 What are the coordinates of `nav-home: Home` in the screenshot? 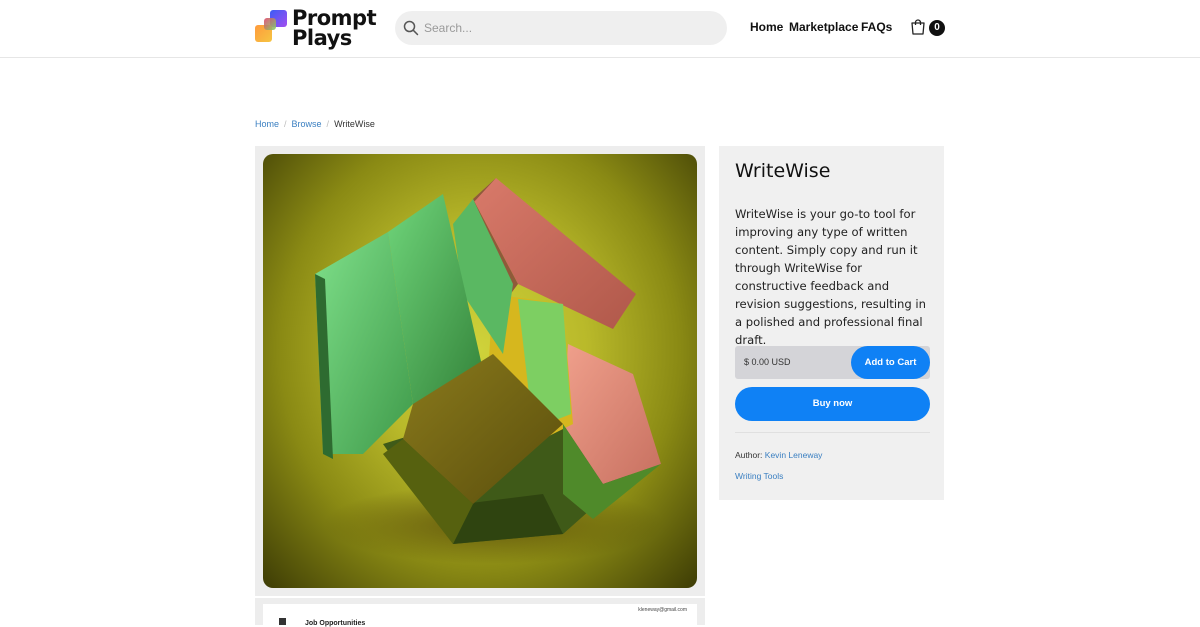 It's located at (766, 27).